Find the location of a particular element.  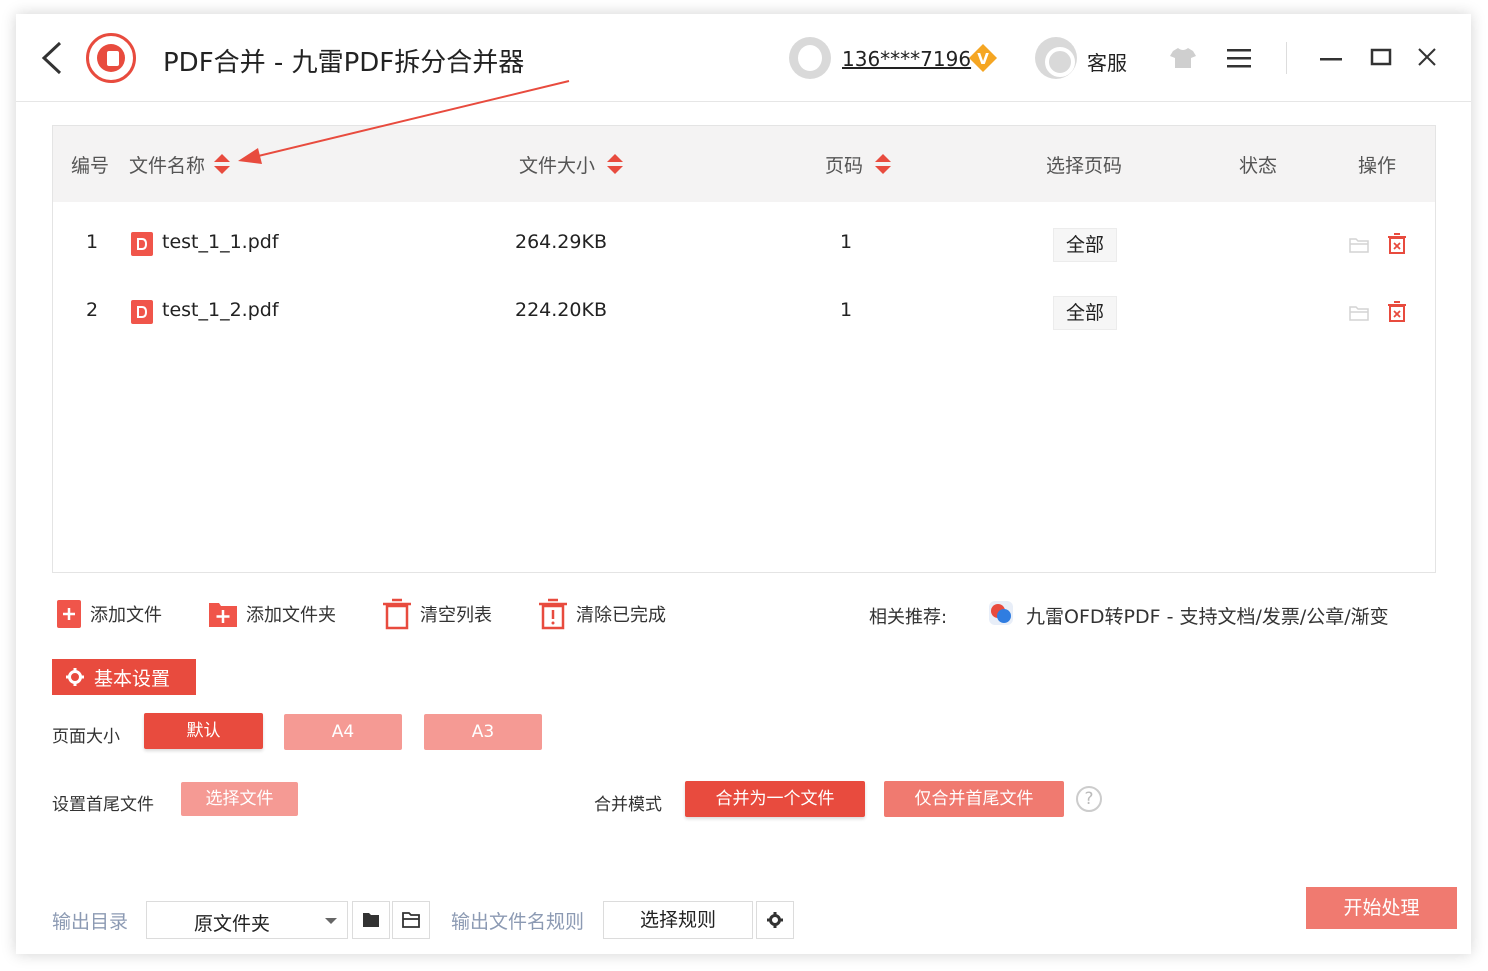

browse-folder-button is located at coordinates (371, 920).